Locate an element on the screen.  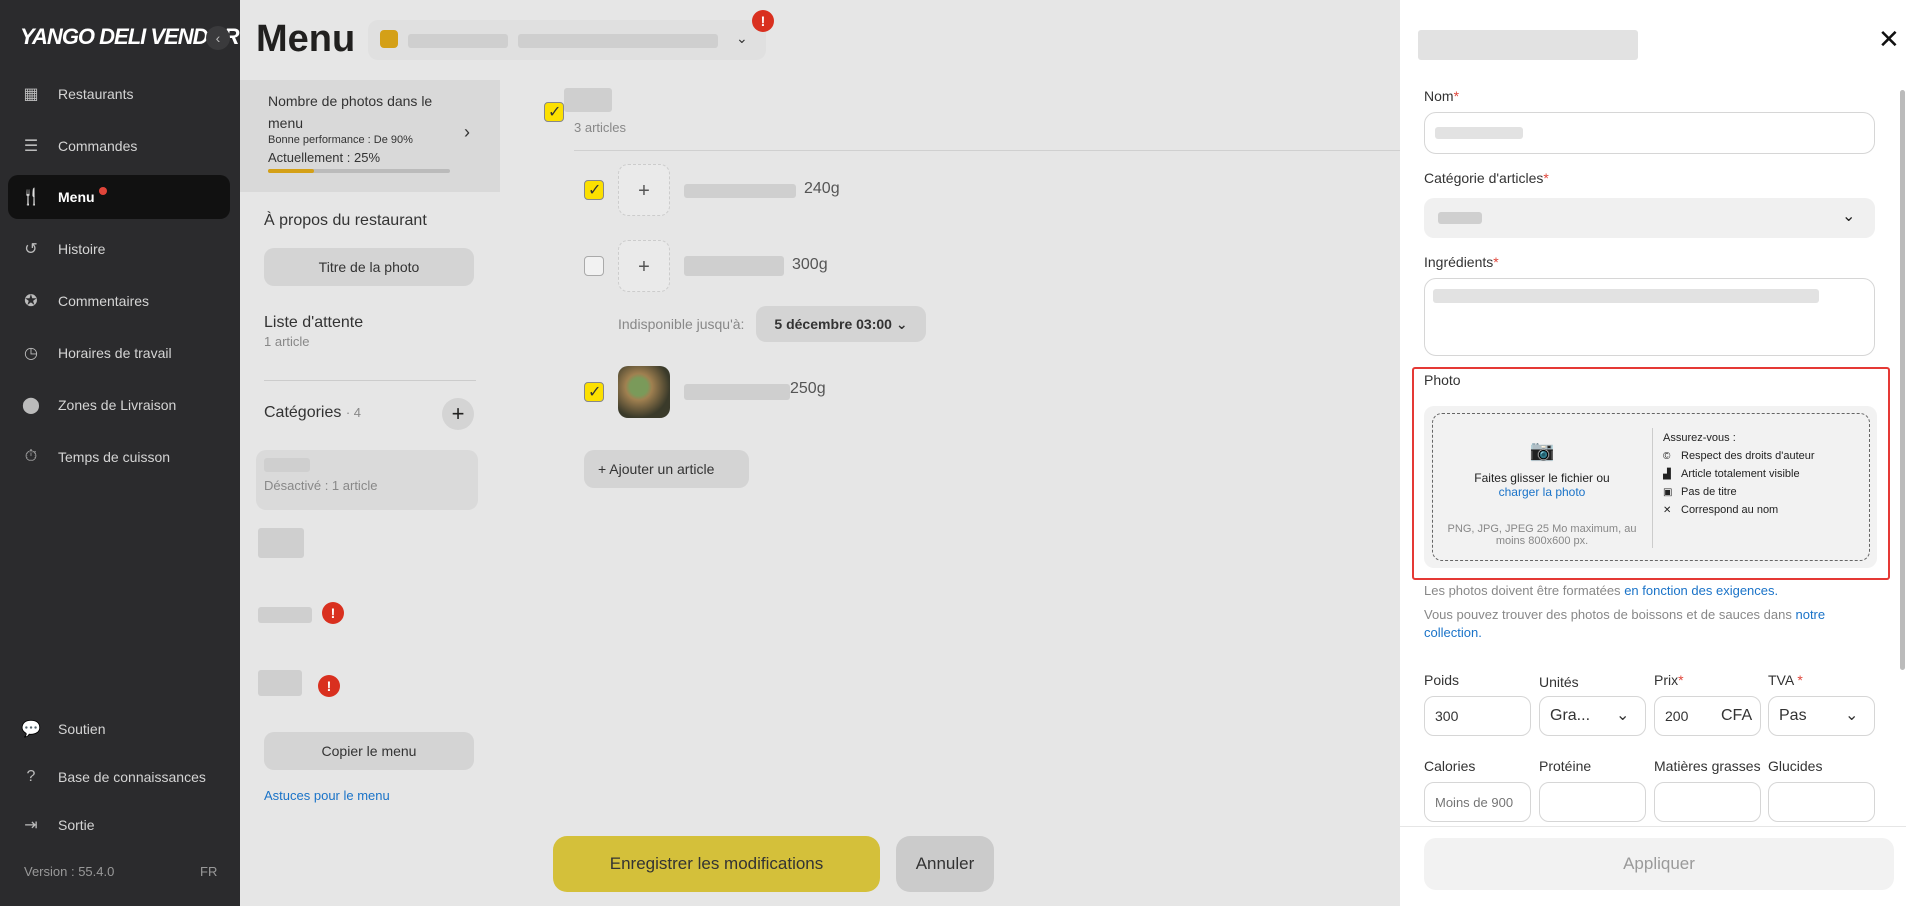
scrollbar is located at coordinates (1902, 380).